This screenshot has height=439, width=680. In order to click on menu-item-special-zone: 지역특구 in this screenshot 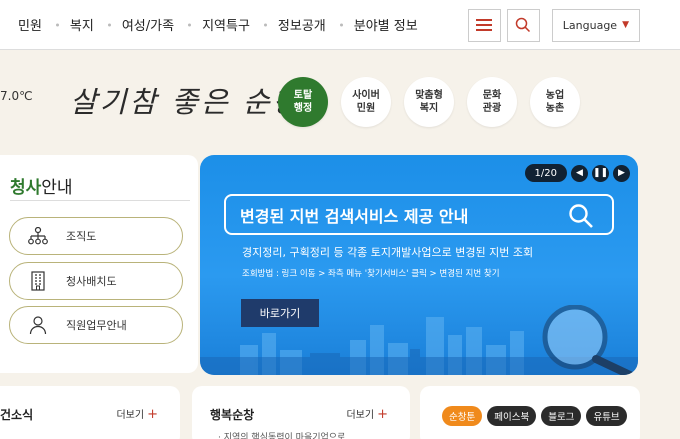, I will do `click(226, 24)`.